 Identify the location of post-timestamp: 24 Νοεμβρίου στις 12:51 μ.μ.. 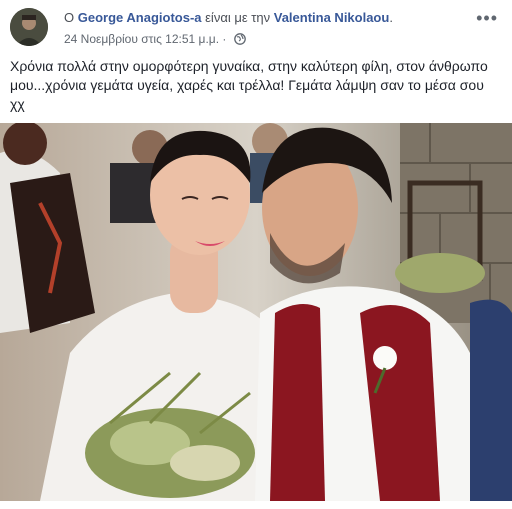
(141, 39).